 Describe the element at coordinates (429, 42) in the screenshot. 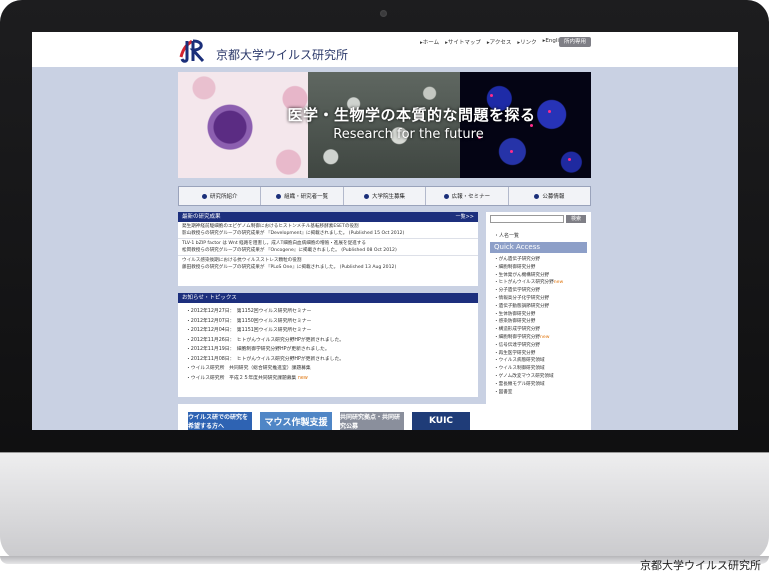

I see `topnav-home-link: ▸ホーム` at that location.